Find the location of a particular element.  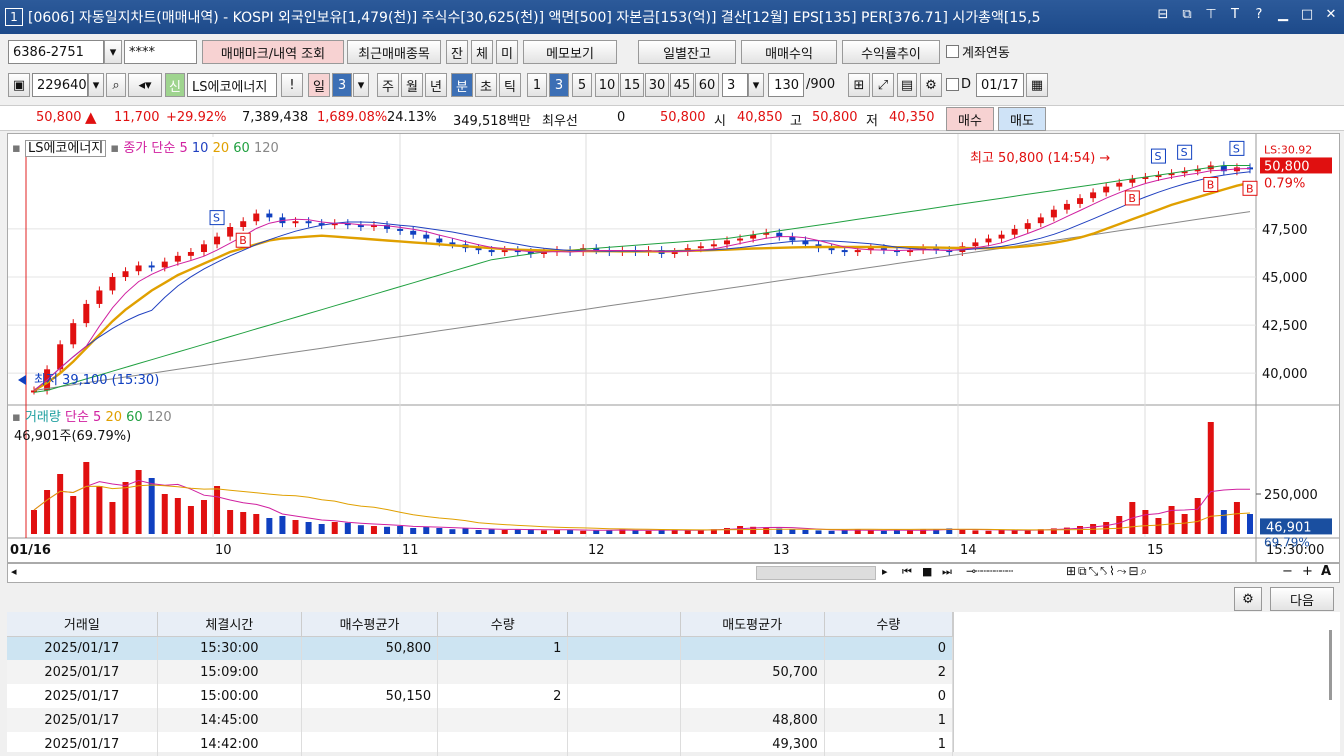

account-link-checkbox: 계좌연동 is located at coordinates (978, 51).